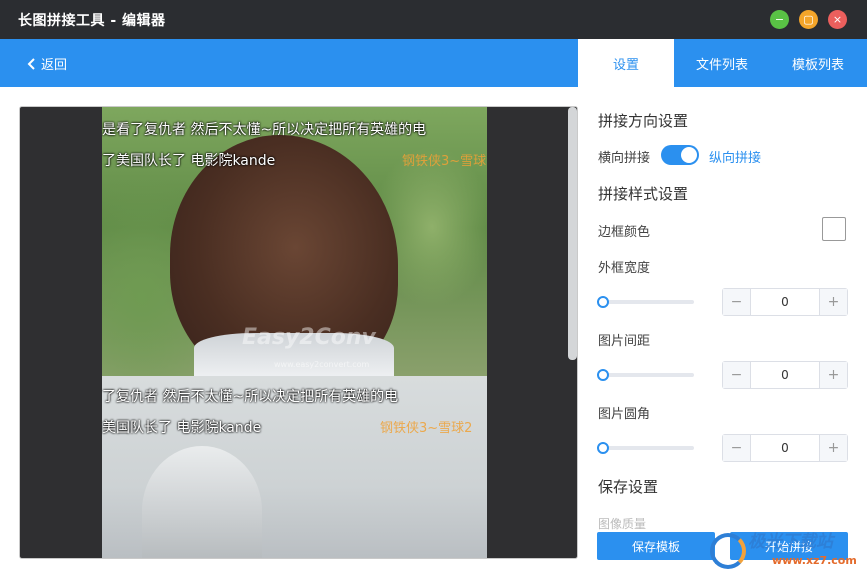 This screenshot has width=867, height=578. I want to click on save-template-button: 保存模板, so click(656, 546).